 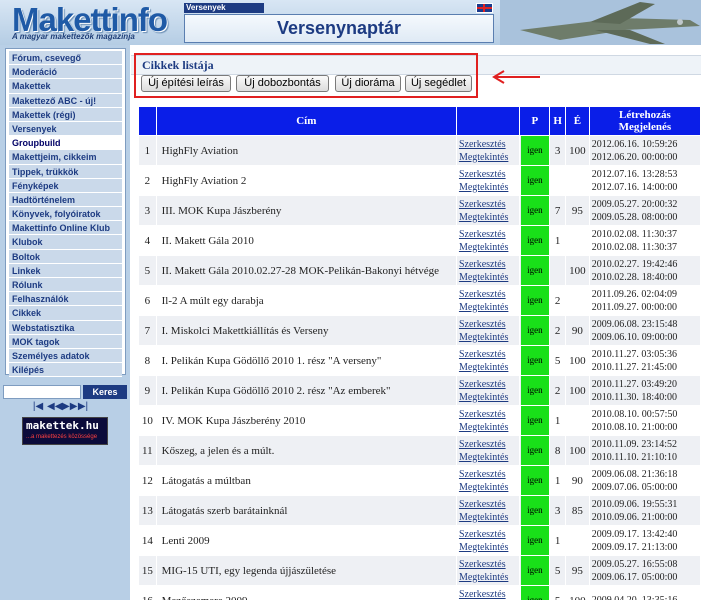 I want to click on new-diorama-button: Új dioráma, so click(x=368, y=83).